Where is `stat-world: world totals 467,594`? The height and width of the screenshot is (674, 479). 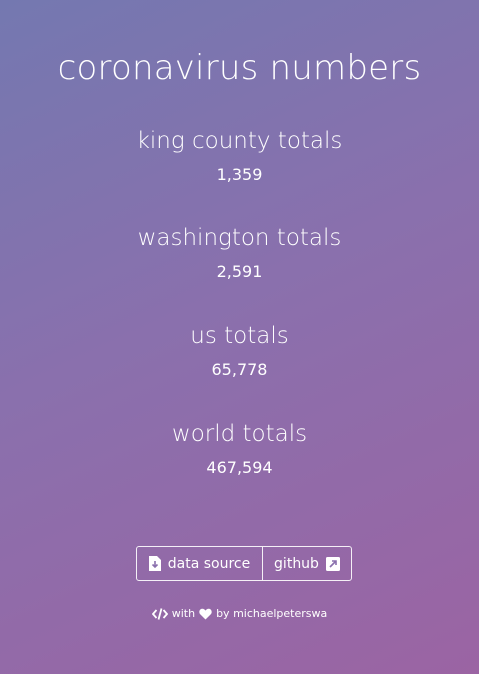 stat-world: world totals 467,594 is located at coordinates (239, 448).